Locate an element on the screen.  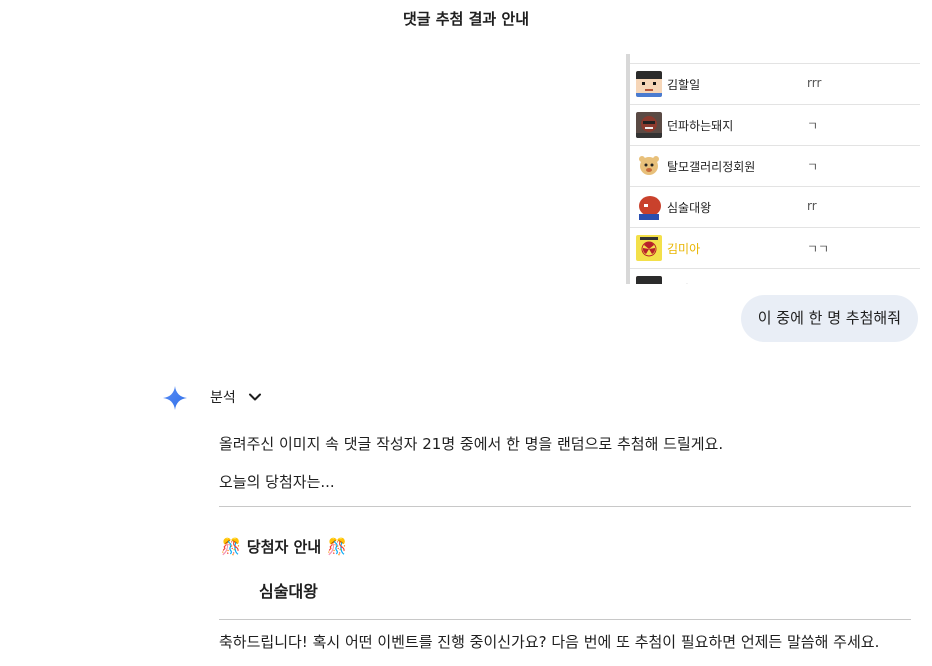
gemini-sparkle-icon is located at coordinates (175, 398).